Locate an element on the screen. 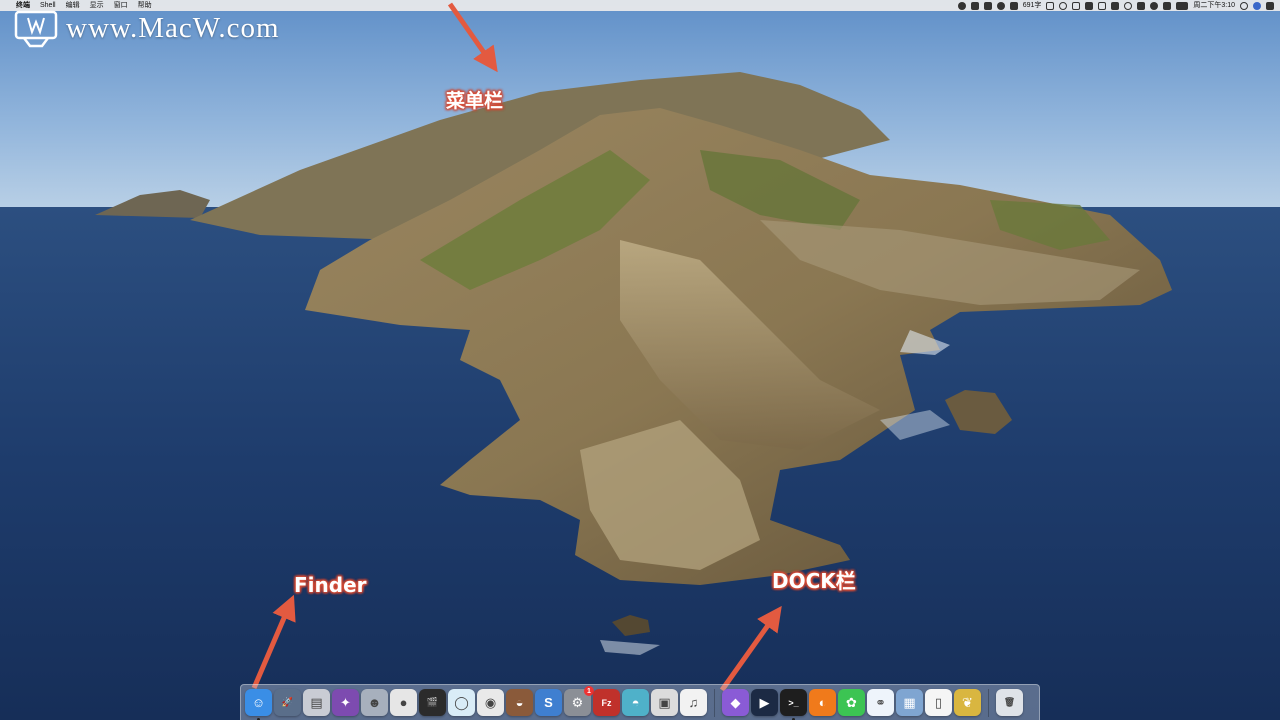 This screenshot has height=720, width=1280. chrome-icon: ◉ is located at coordinates (490, 702).